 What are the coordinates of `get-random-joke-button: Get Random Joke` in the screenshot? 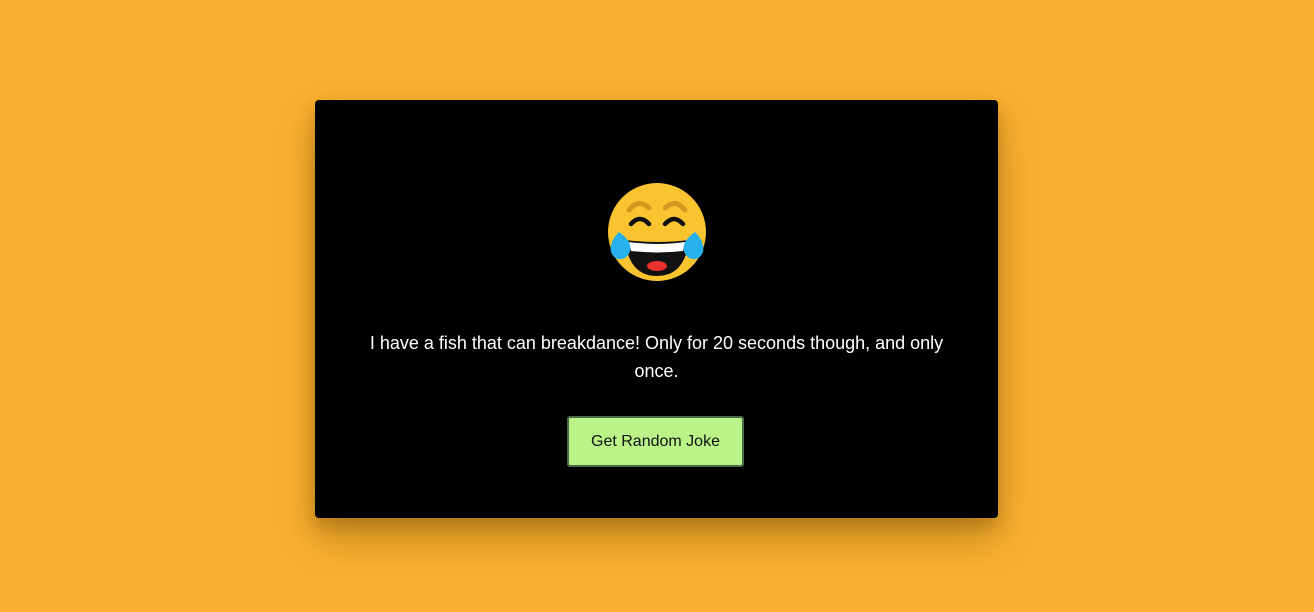 It's located at (655, 441).